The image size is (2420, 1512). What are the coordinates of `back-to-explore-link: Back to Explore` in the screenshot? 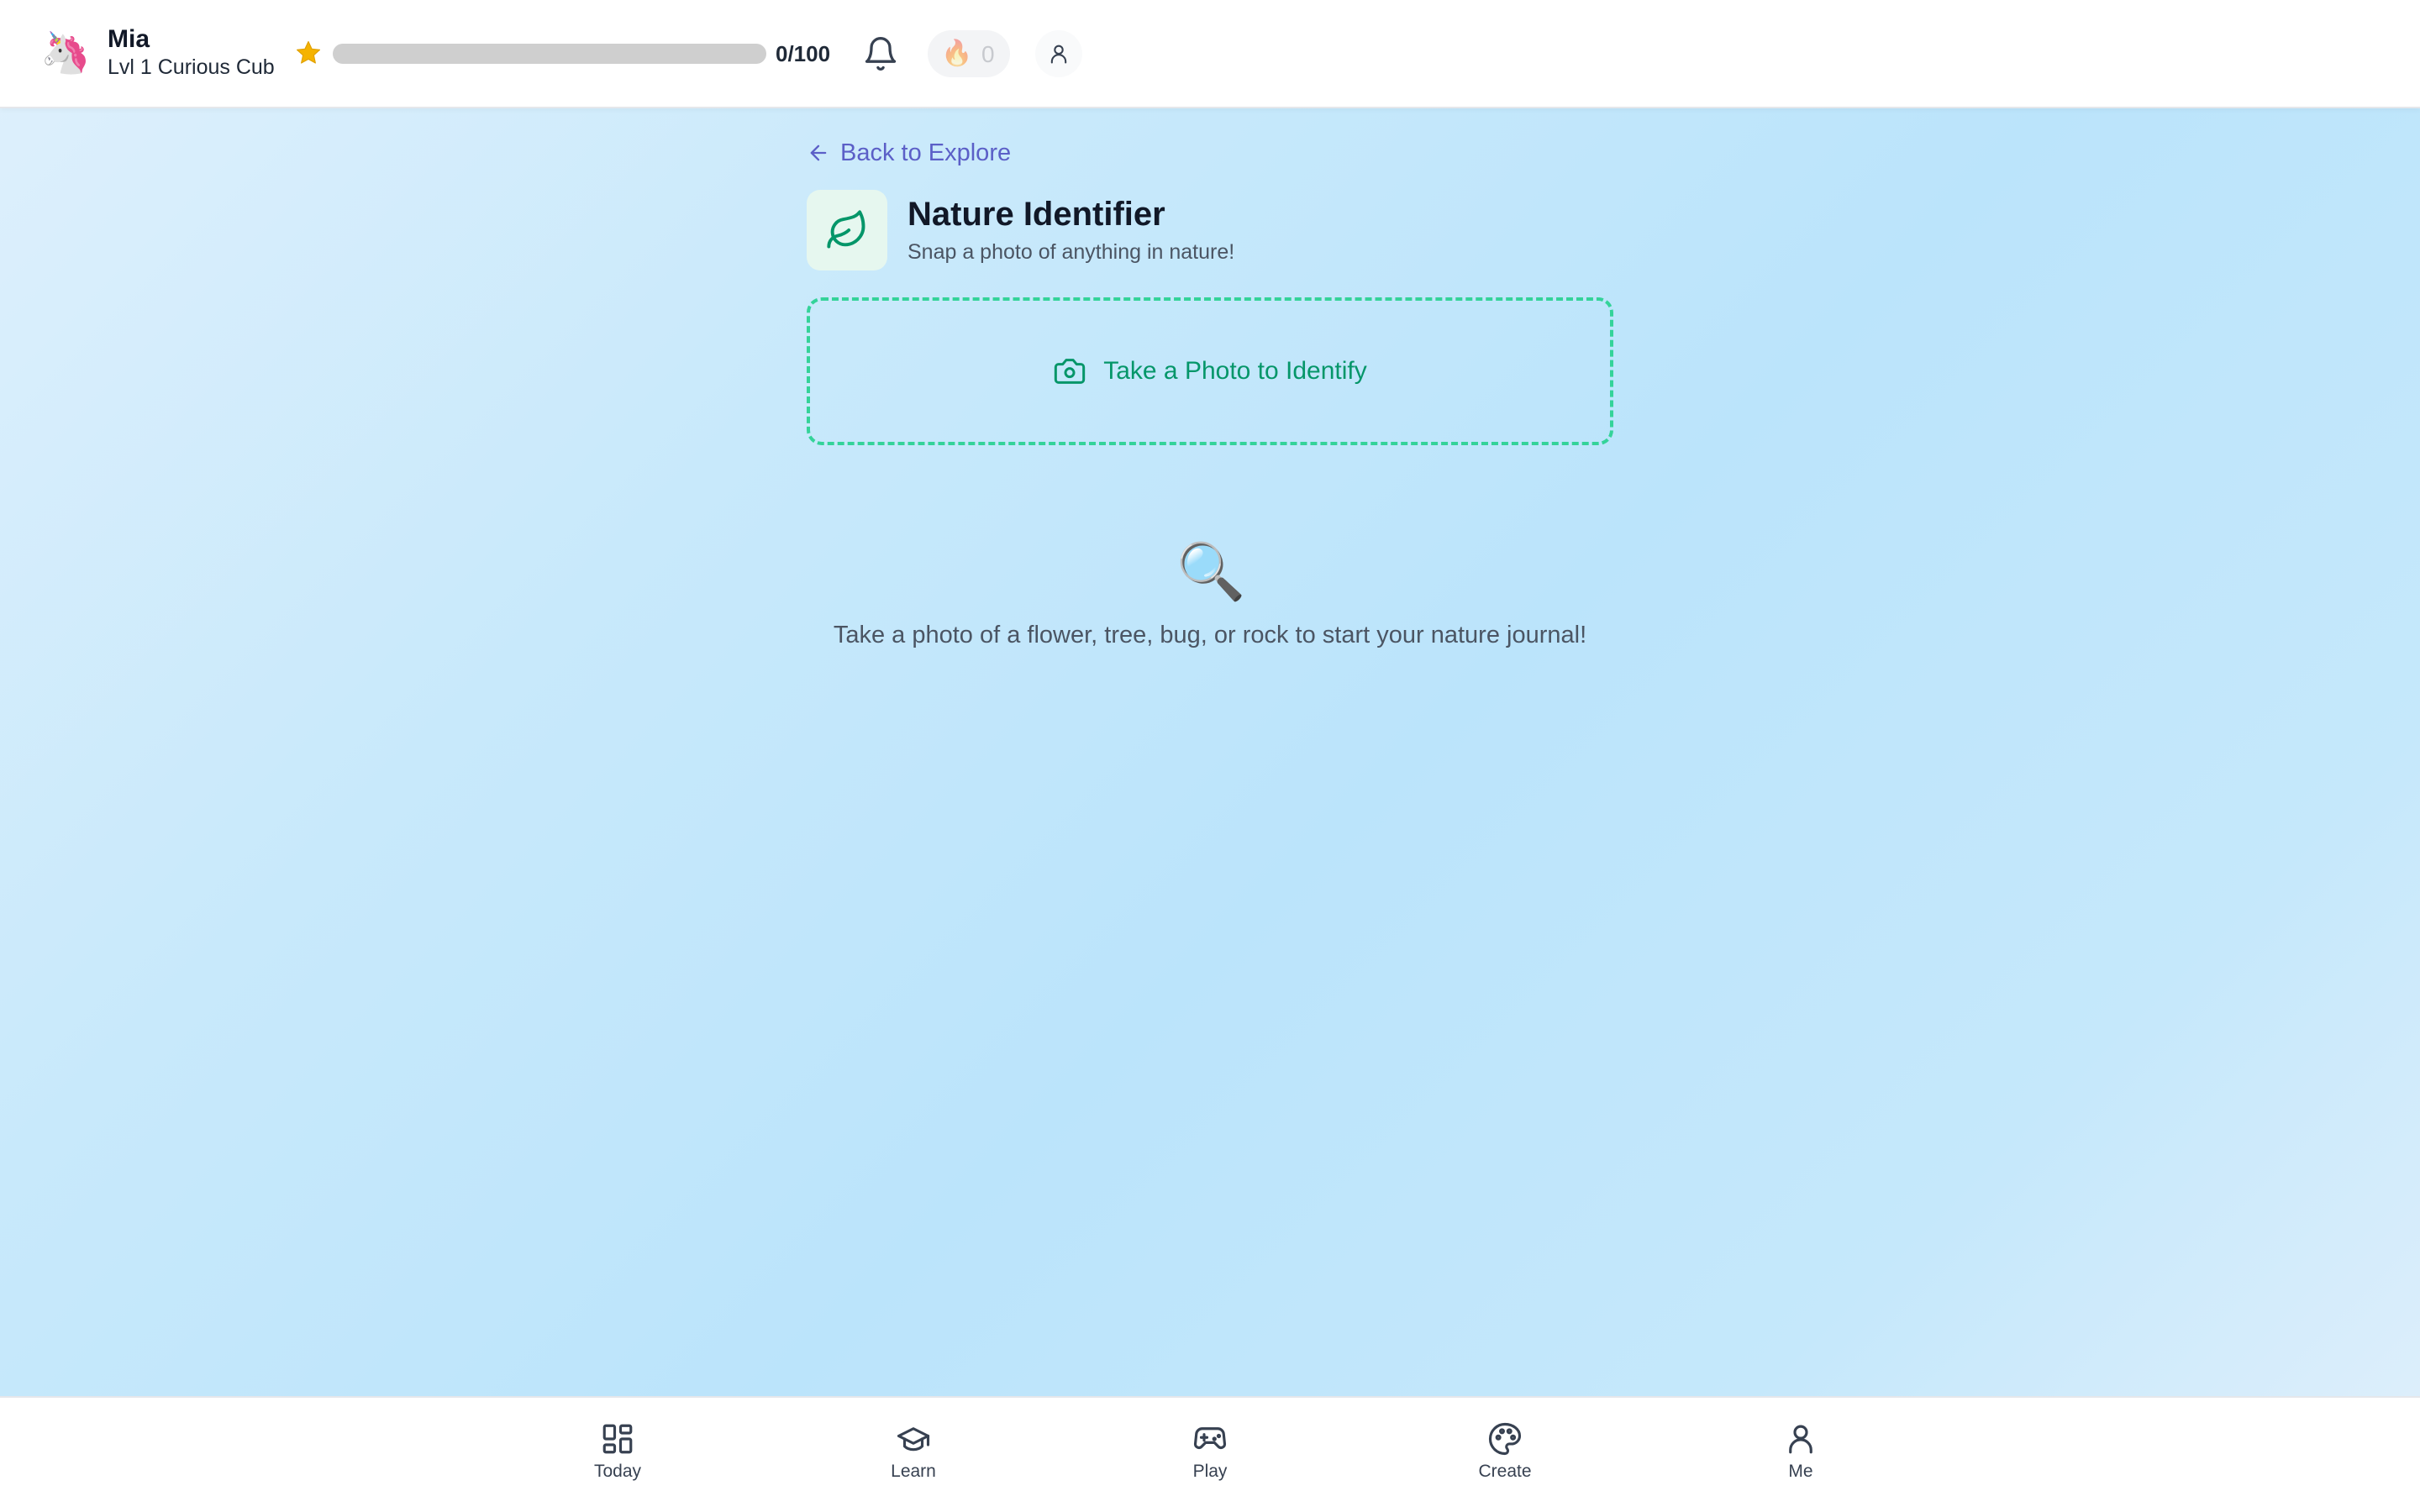 It's located at (909, 153).